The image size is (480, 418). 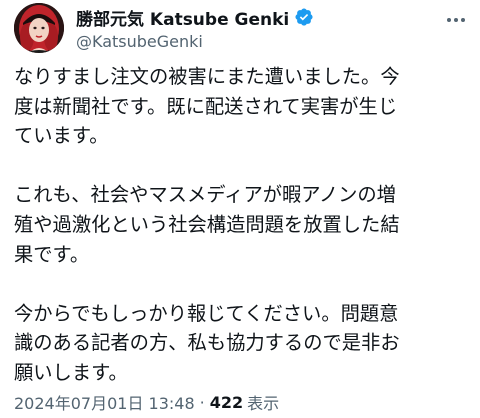 I want to click on author-block: 勝部元気 Katsube Genki @KatsubeGenki, so click(x=236, y=27).